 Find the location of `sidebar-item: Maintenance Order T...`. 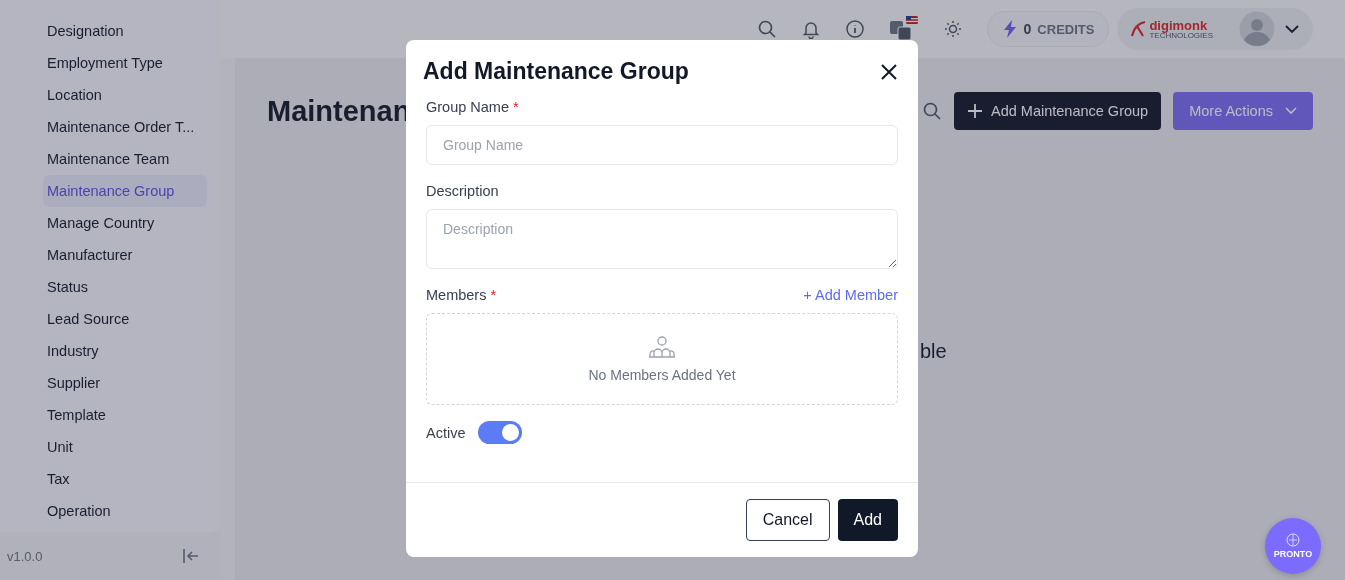

sidebar-item: Maintenance Order T... is located at coordinates (125, 127).